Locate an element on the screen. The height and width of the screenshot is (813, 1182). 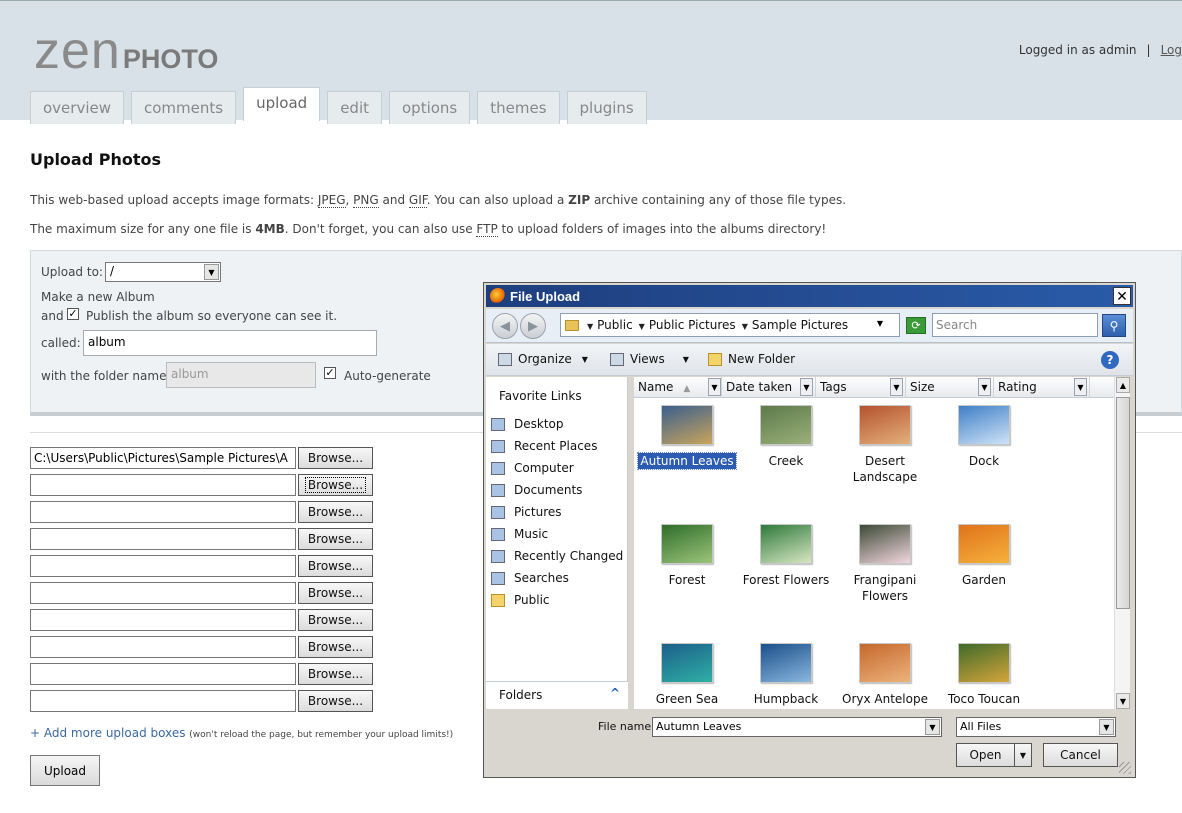
album-title-input: album is located at coordinates (230, 343).